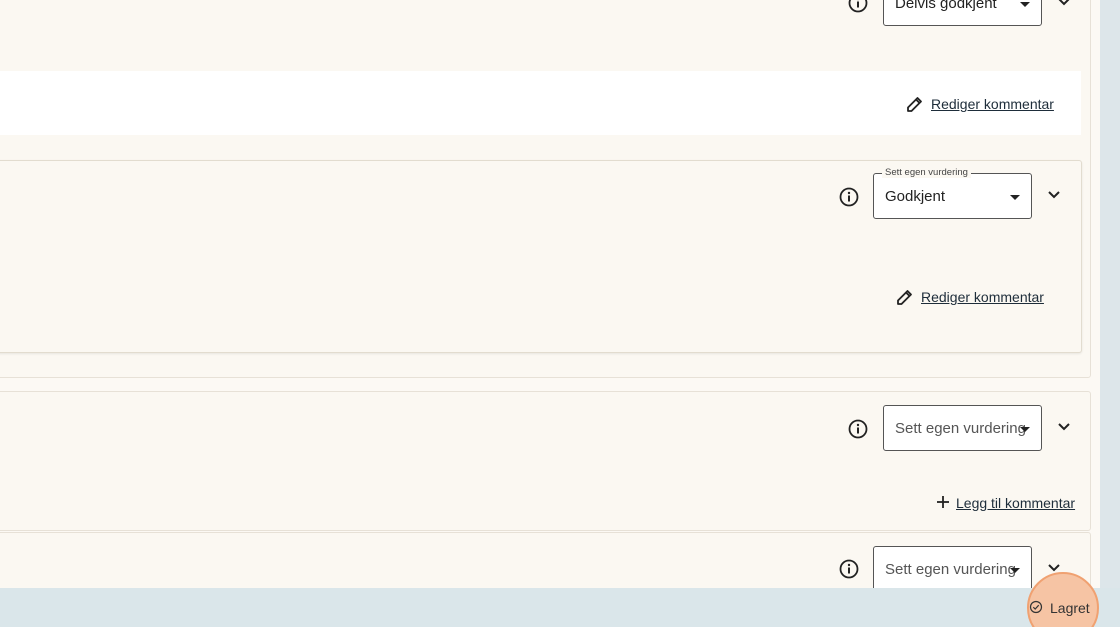 This screenshot has height=627, width=1120. I want to click on assessment-select: Sett egen vurdering Godkjent, so click(952, 193).